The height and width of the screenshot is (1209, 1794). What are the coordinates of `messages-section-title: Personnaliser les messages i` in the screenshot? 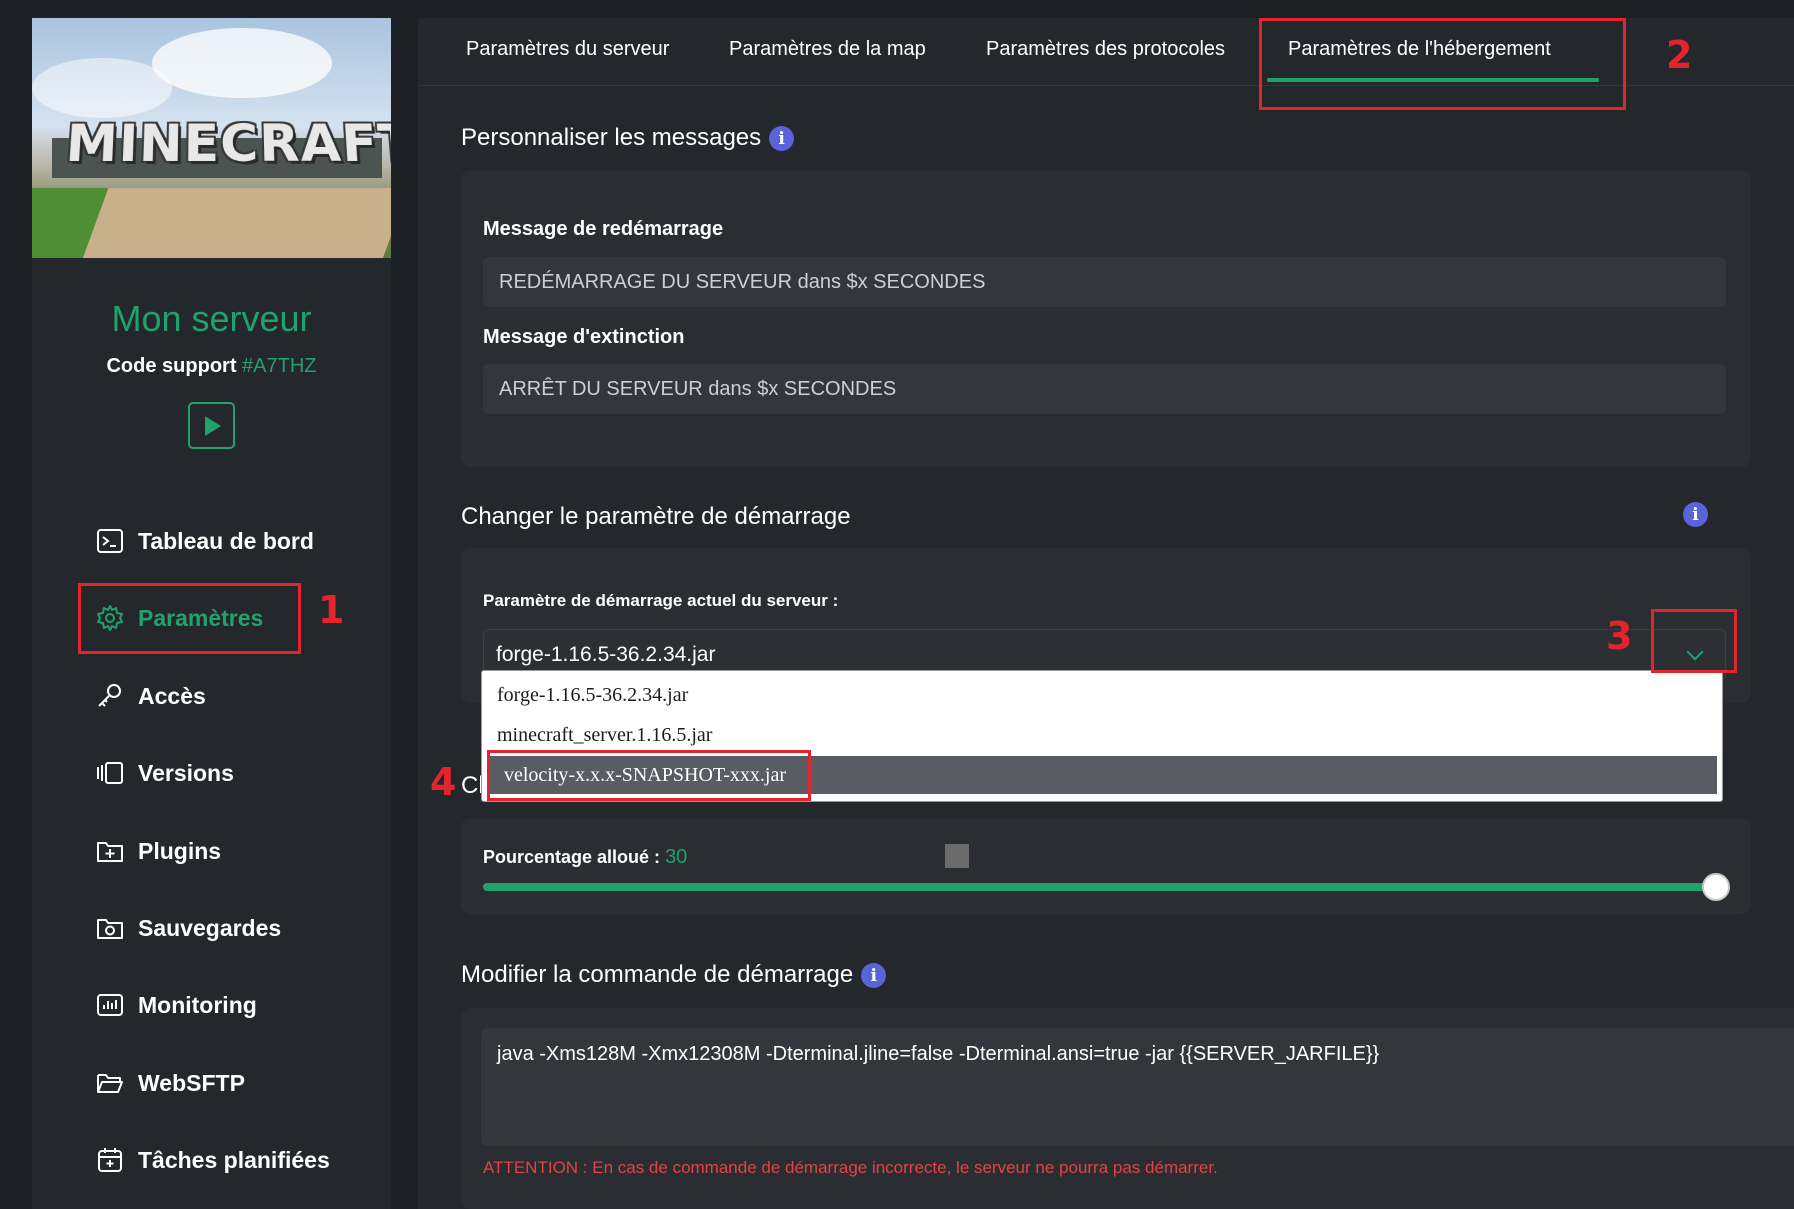 It's located at (628, 138).